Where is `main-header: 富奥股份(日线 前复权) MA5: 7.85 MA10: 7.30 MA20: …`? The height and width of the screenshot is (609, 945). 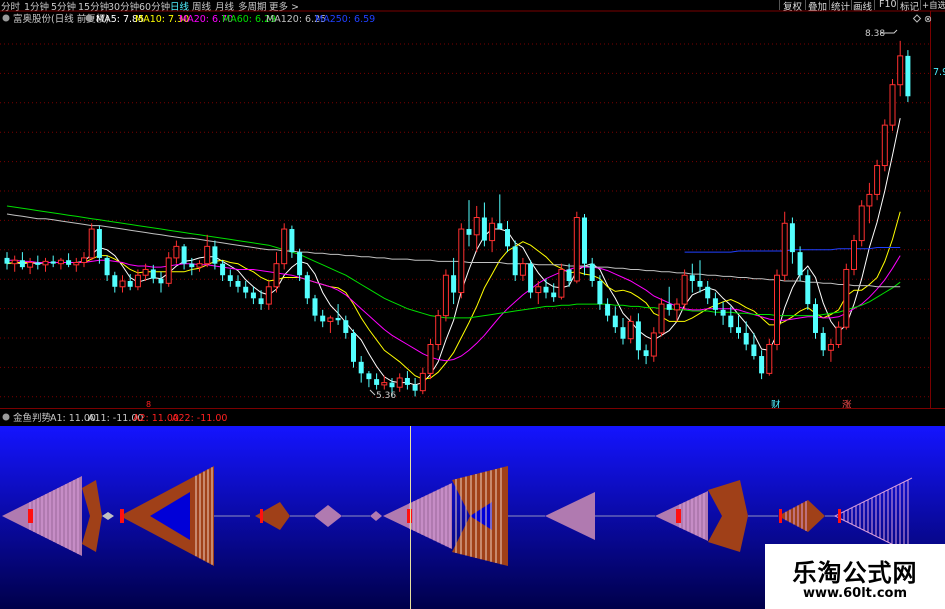
main-header: 富奥股份(日线 前复权) MA5: 7.85 MA10: 7.30 MA20: … is located at coordinates (188, 19).